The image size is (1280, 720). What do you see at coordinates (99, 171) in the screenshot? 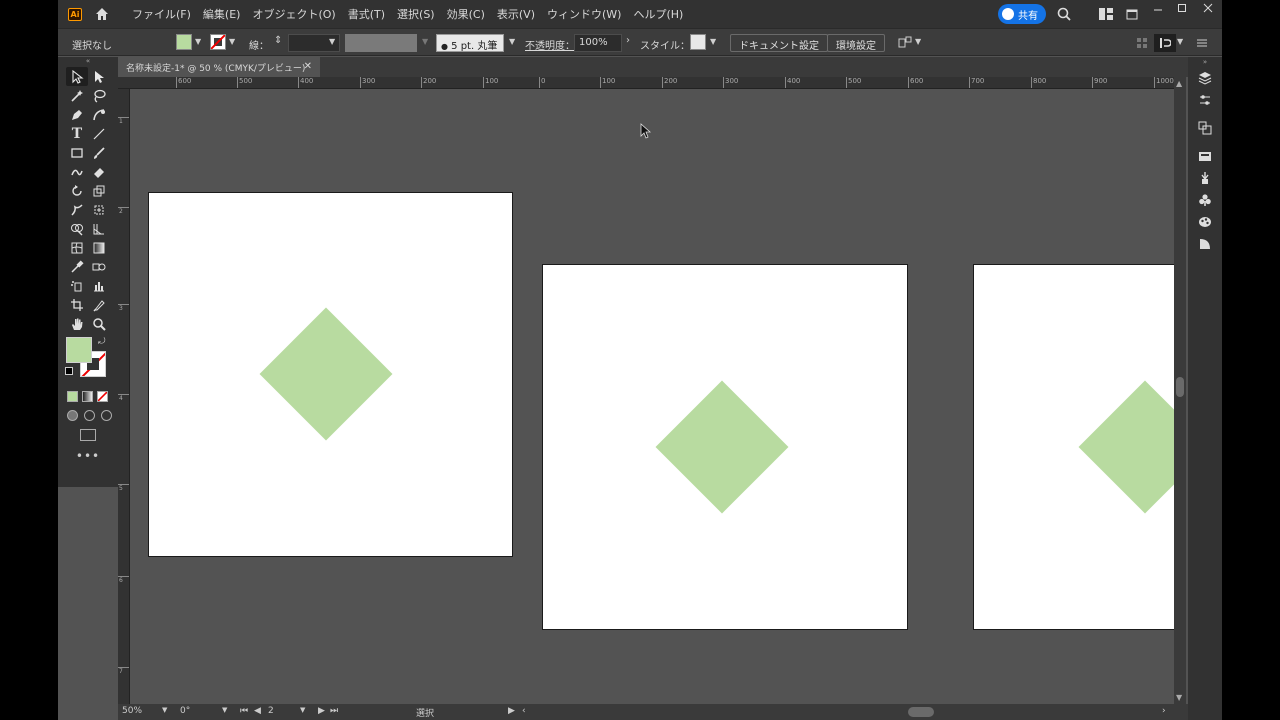
I see `eraser-tool-icon` at bounding box center [99, 171].